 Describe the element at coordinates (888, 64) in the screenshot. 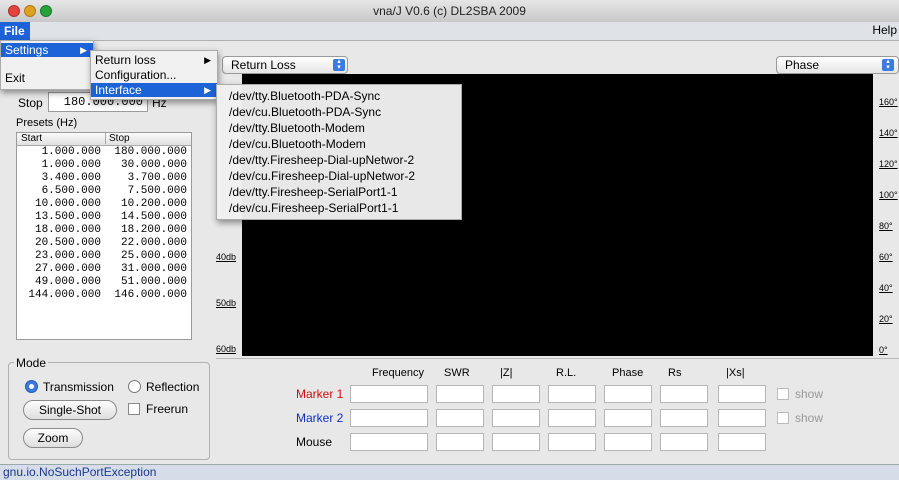

I see `select-stepper-icon: ▴ ▾` at that location.